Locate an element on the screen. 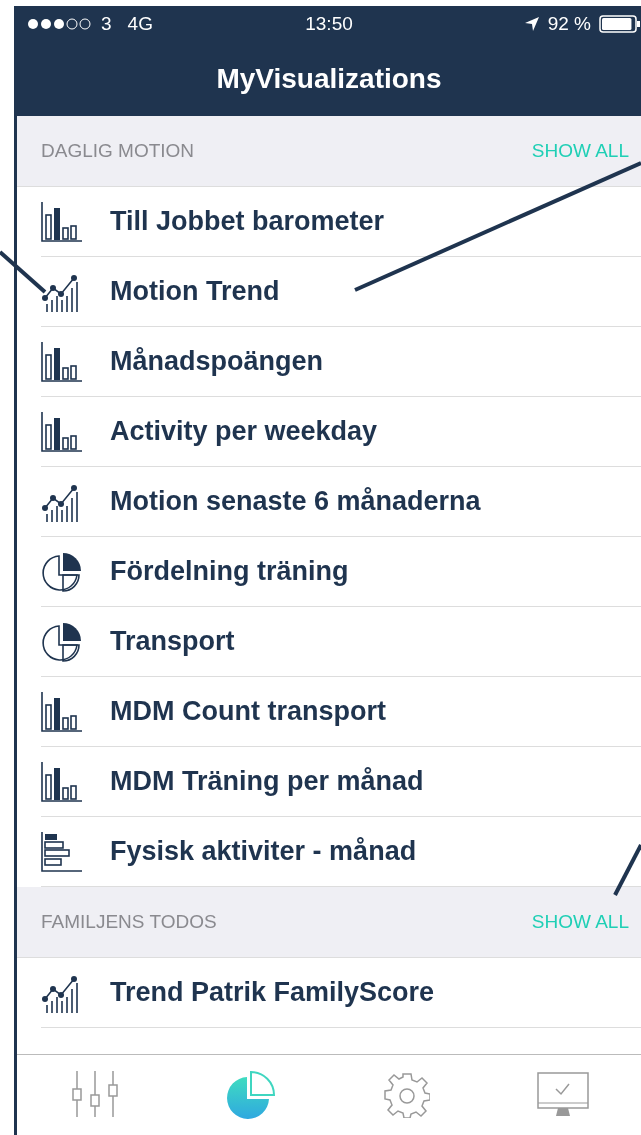  location-arrow-icon is located at coordinates (531, 24).